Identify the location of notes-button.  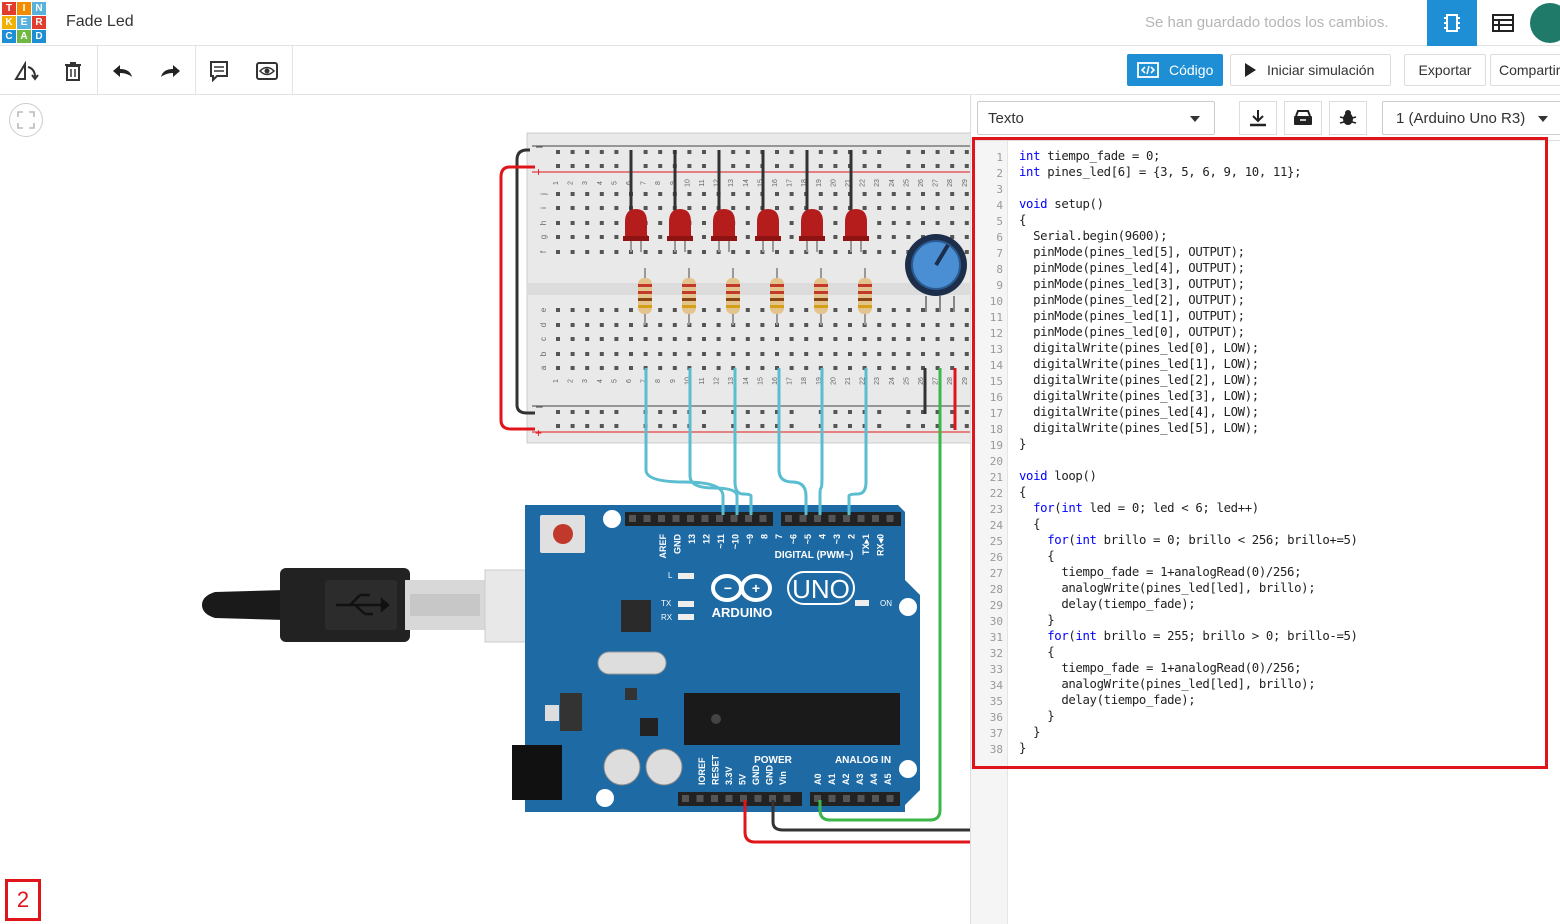
(219, 71).